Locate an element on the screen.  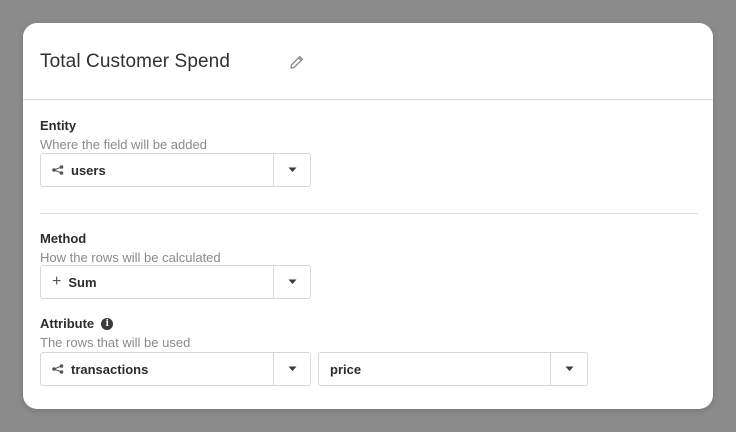
attribute-section: Attribute i The rows that will be used is located at coordinates (115, 333).